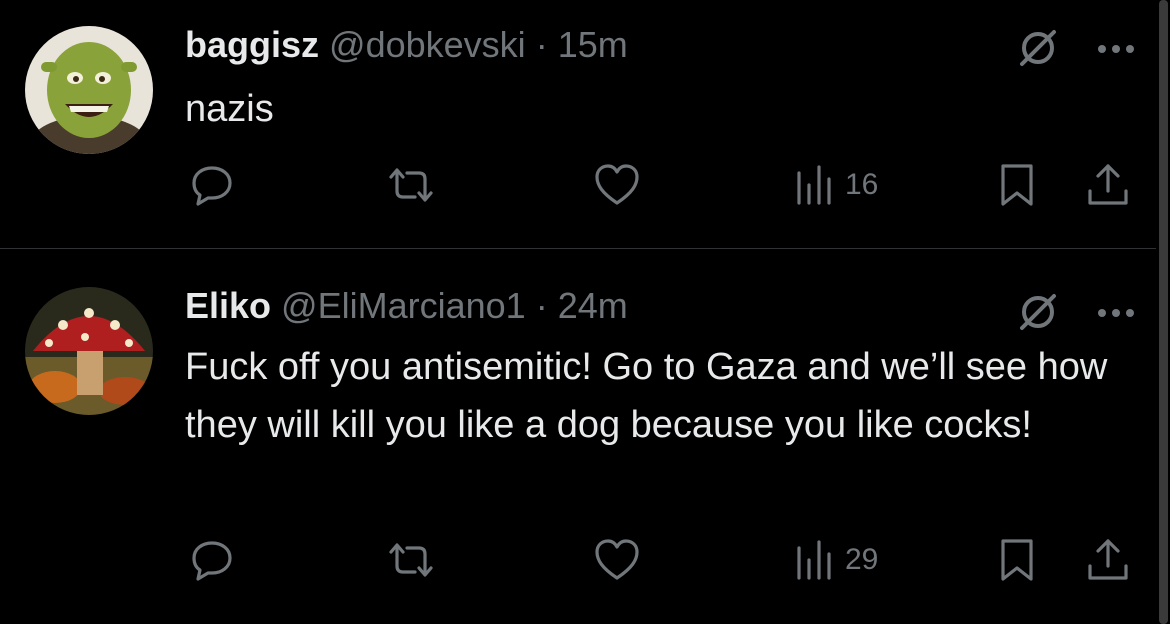 The width and height of the screenshot is (1170, 624). What do you see at coordinates (228, 305) in the screenshot?
I see `display-name: Eliko` at bounding box center [228, 305].